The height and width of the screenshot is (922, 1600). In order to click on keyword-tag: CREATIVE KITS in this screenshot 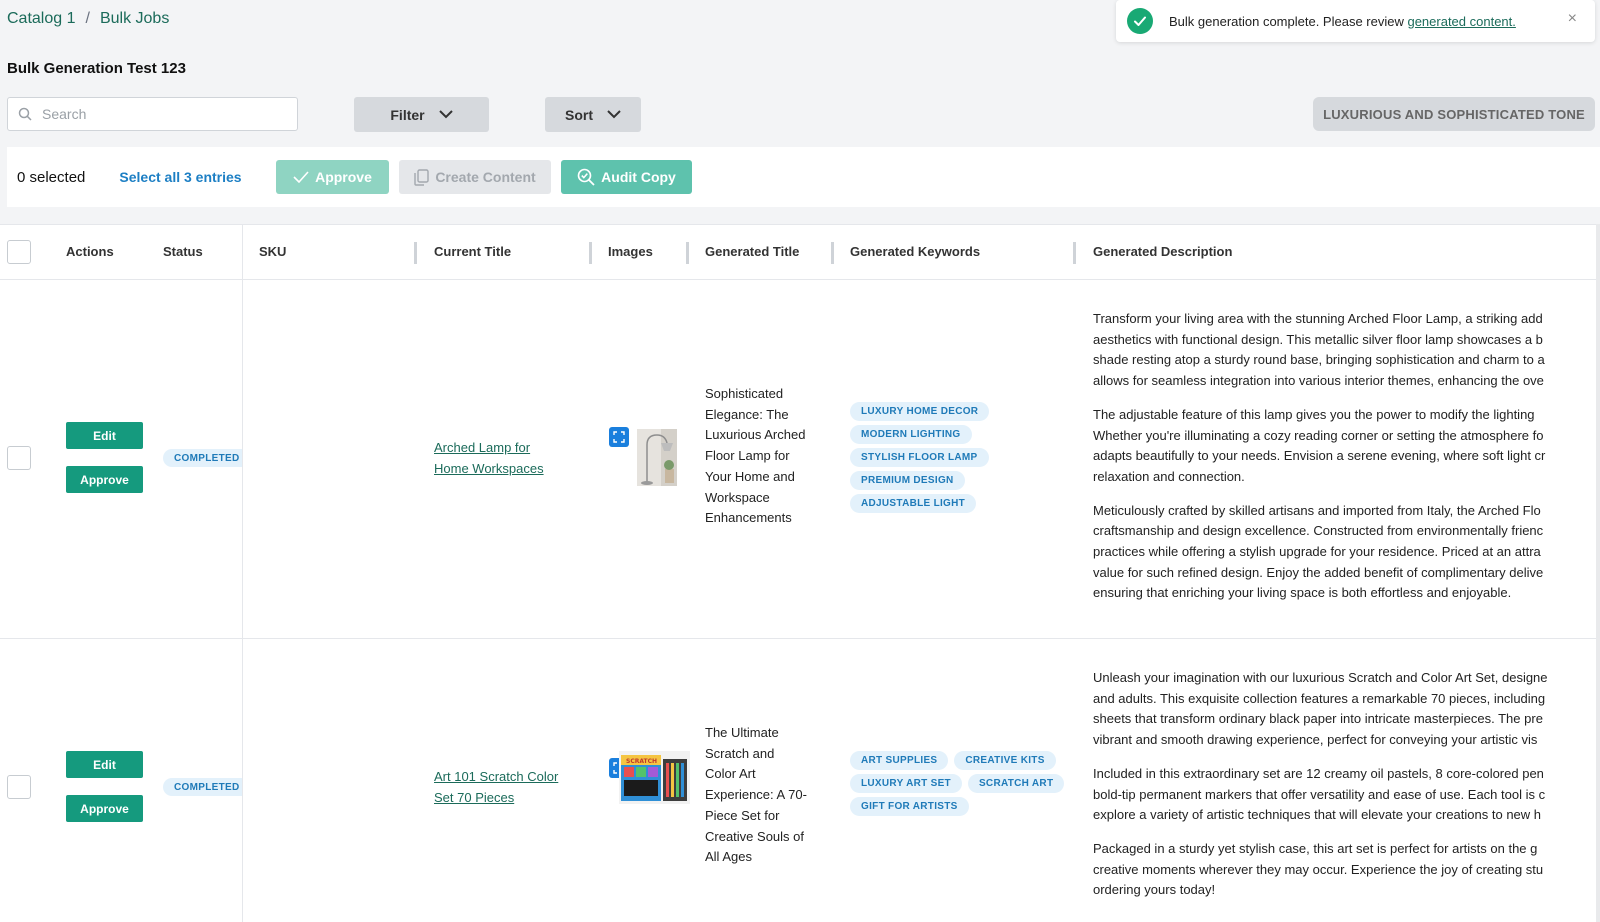, I will do `click(1005, 760)`.